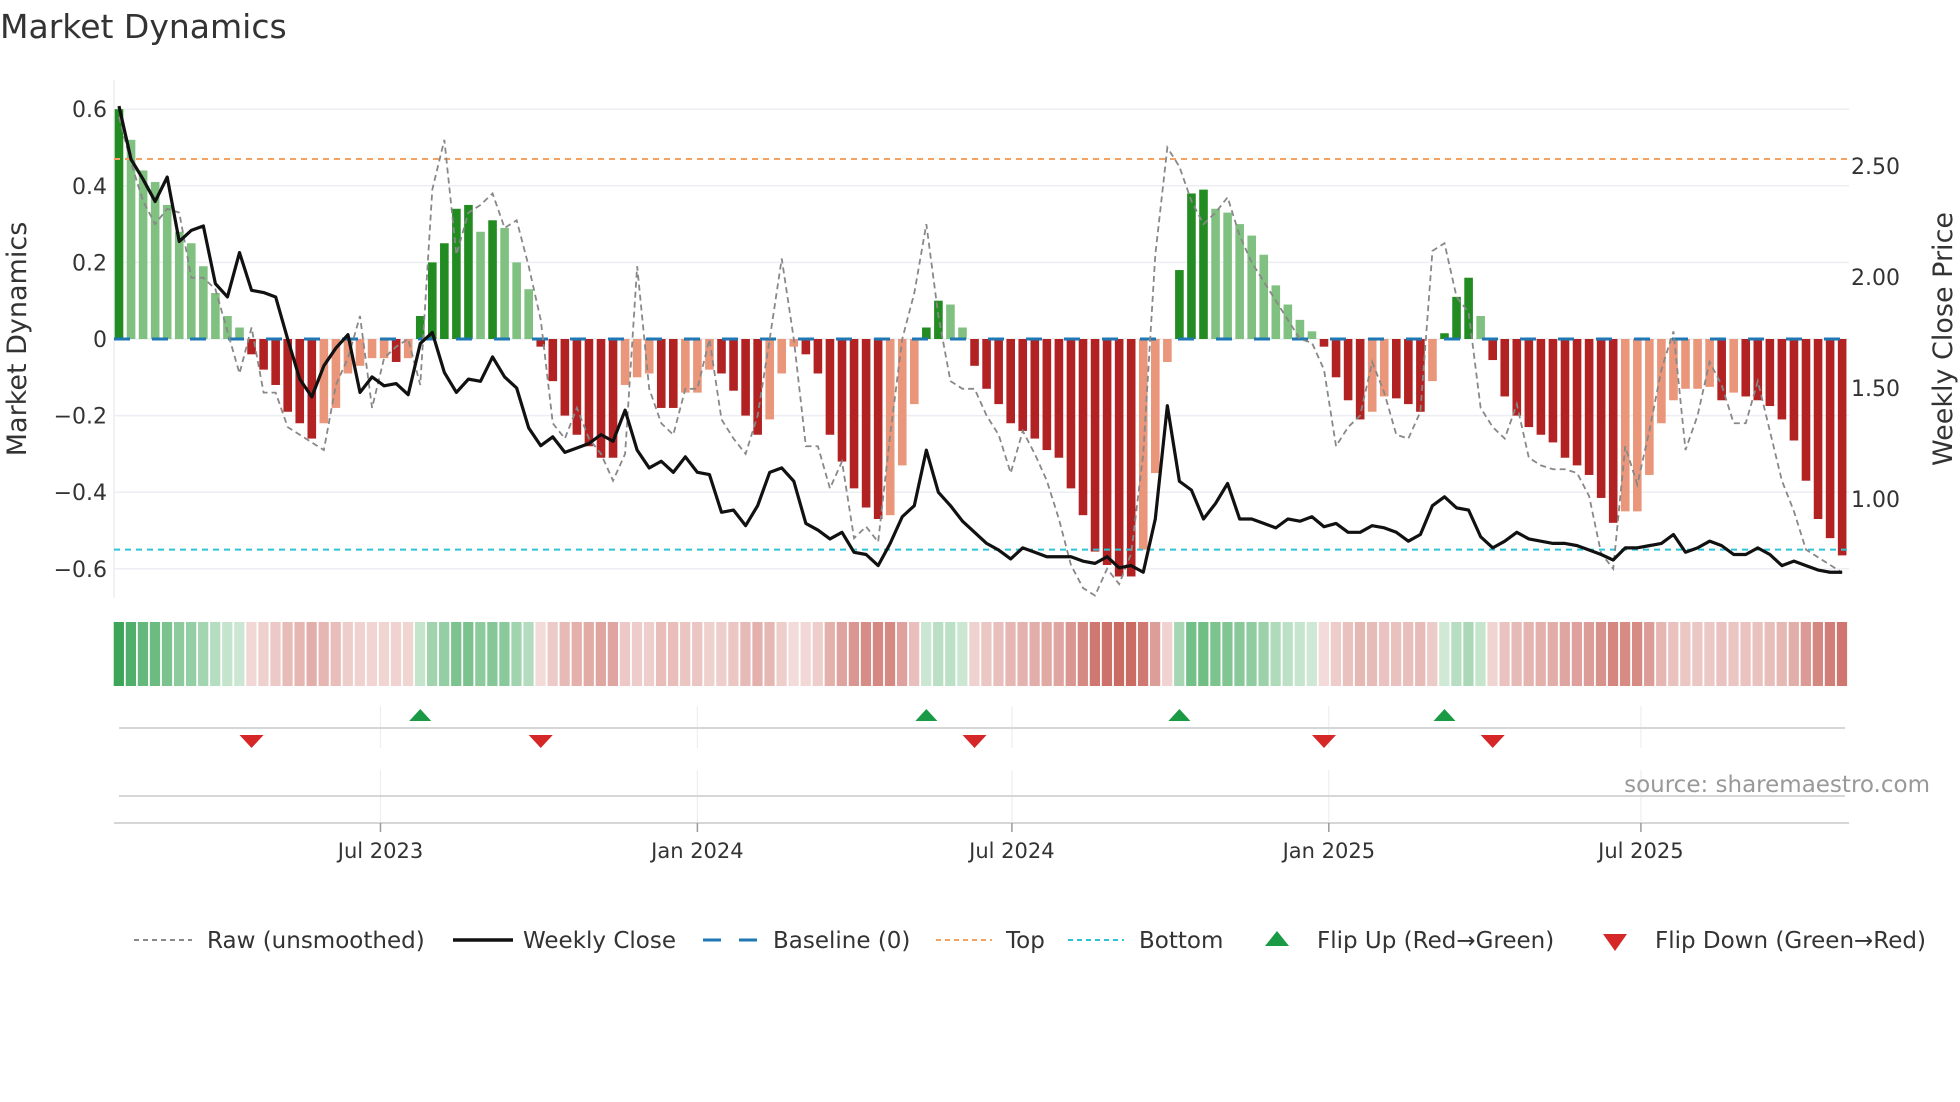 The image size is (1960, 1102). What do you see at coordinates (696, 851) in the screenshot?
I see `x-tick-label: Jan 2024` at bounding box center [696, 851].